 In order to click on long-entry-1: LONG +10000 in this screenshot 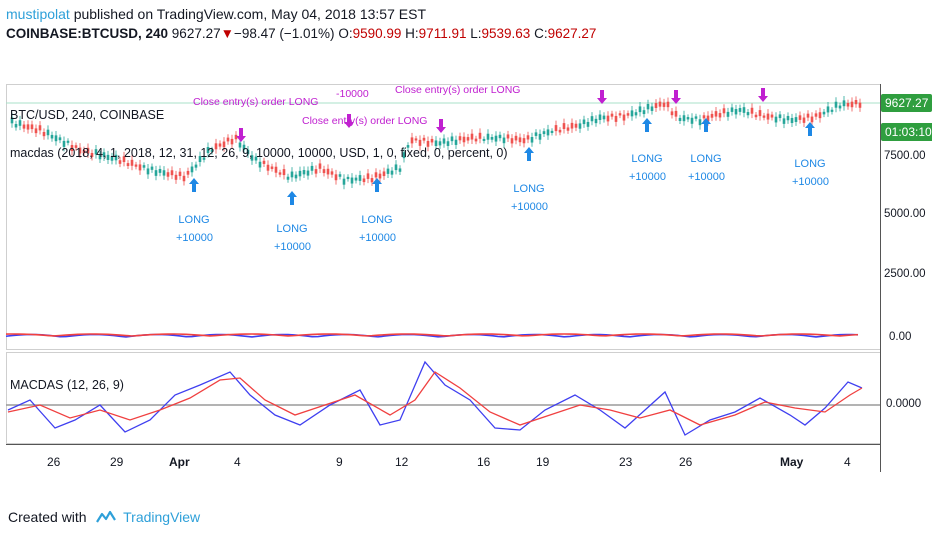, I will do `click(195, 229)`.